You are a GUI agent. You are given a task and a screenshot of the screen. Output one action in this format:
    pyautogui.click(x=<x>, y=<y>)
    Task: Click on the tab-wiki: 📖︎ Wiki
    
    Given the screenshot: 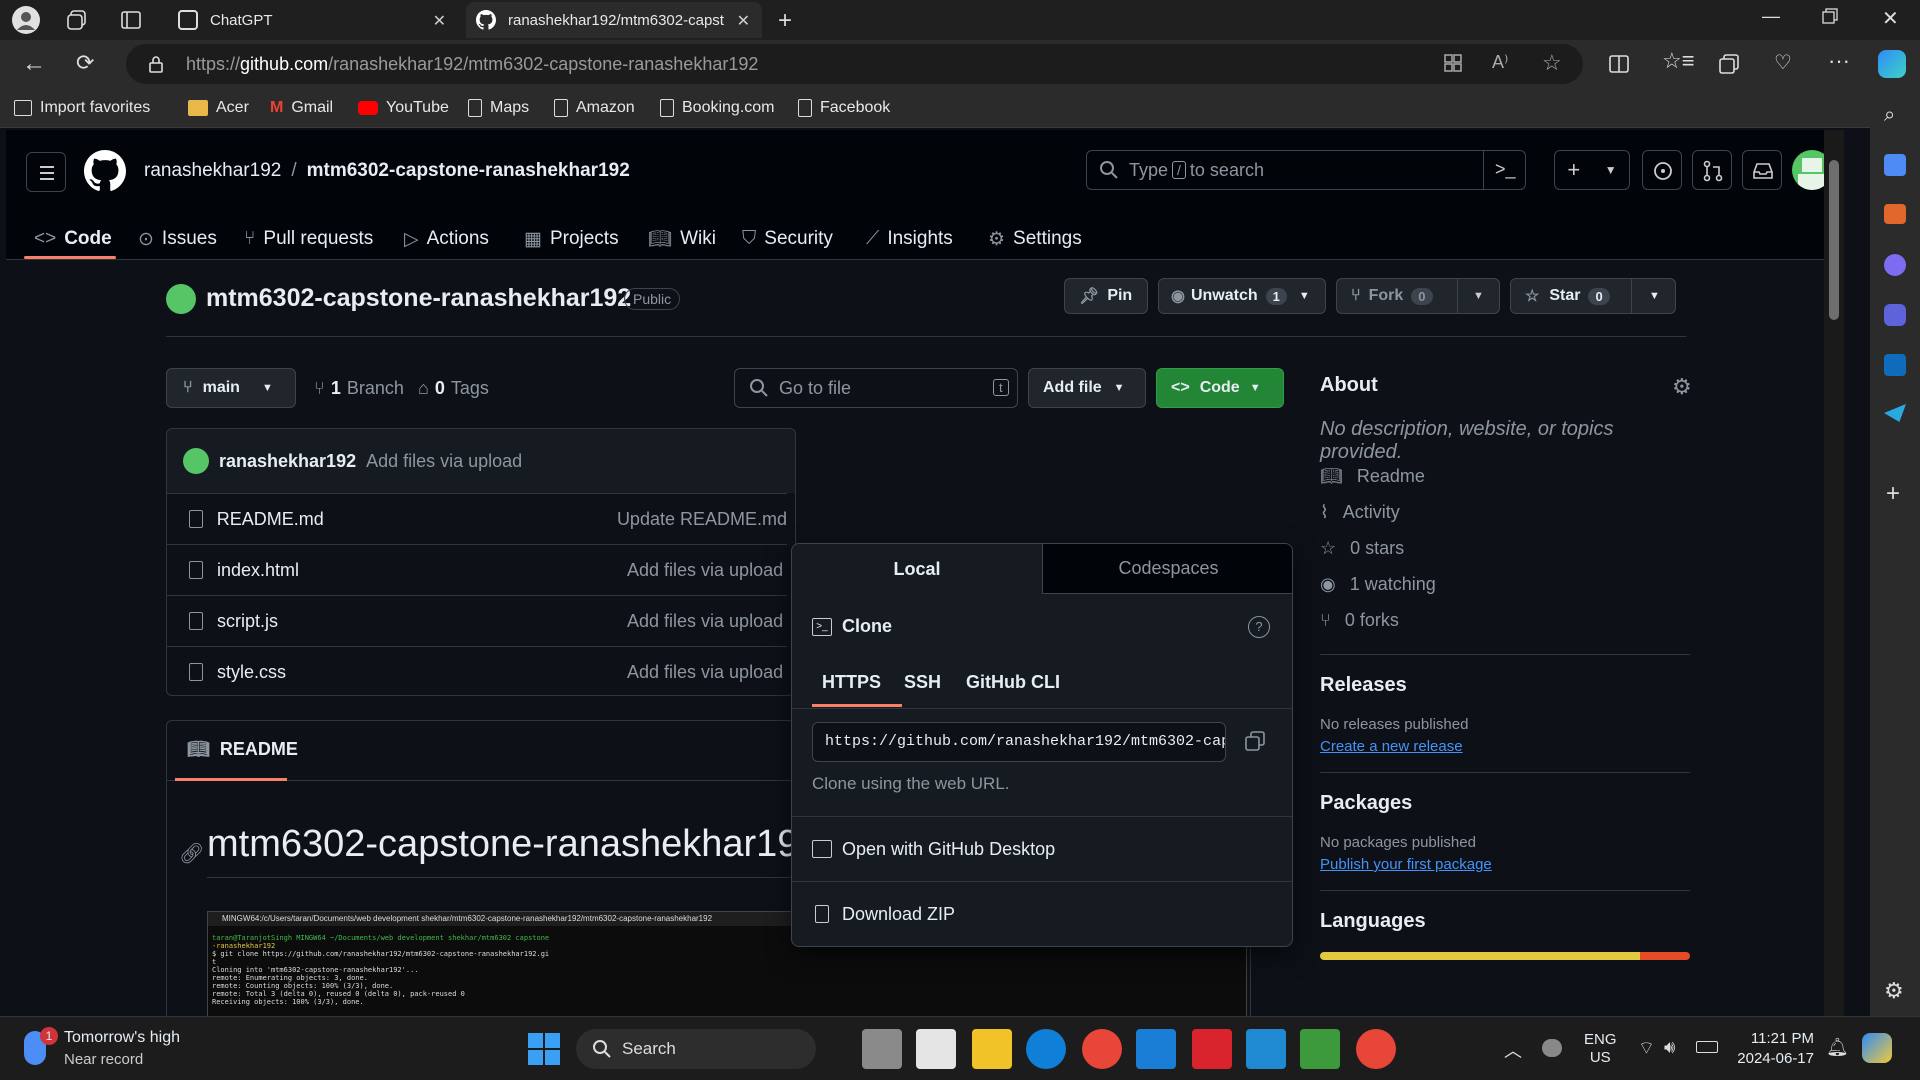 What is the action you would take?
    pyautogui.click(x=682, y=239)
    